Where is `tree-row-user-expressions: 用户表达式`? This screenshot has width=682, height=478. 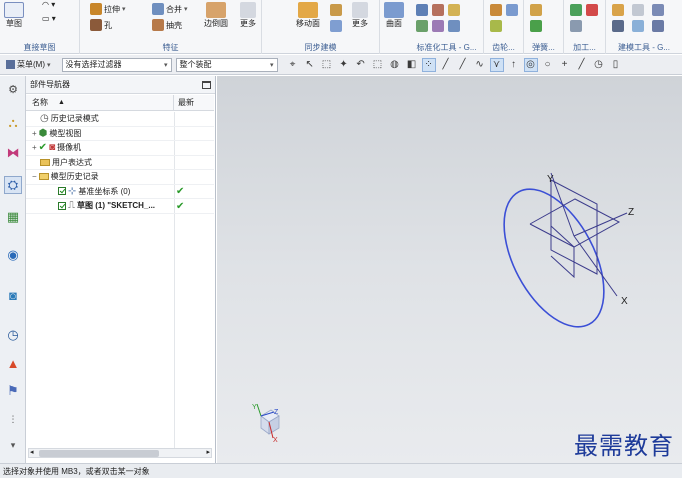 tree-row-user-expressions: 用户表达式 is located at coordinates (120, 163).